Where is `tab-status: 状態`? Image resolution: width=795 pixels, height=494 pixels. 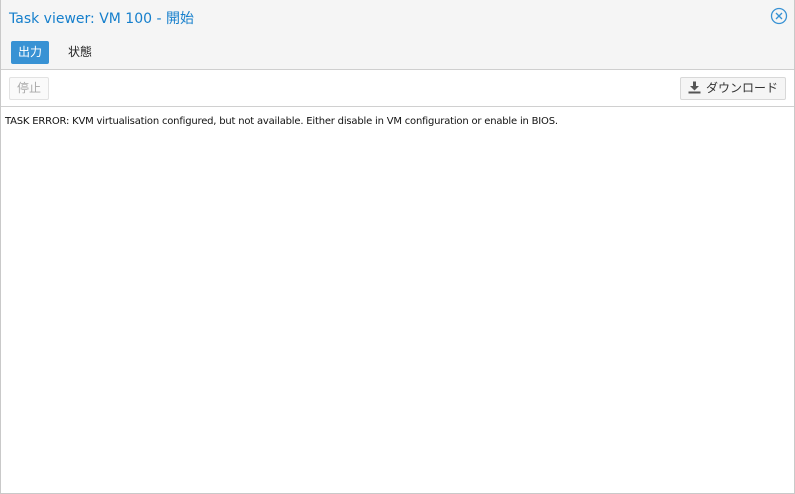
tab-status: 状態 is located at coordinates (80, 52).